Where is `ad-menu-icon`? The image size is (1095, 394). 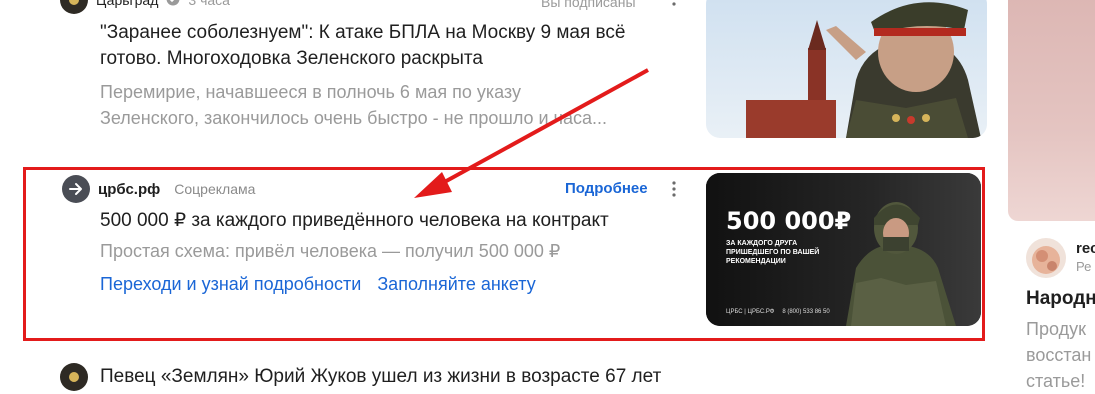
ad-menu-icon is located at coordinates (674, 189).